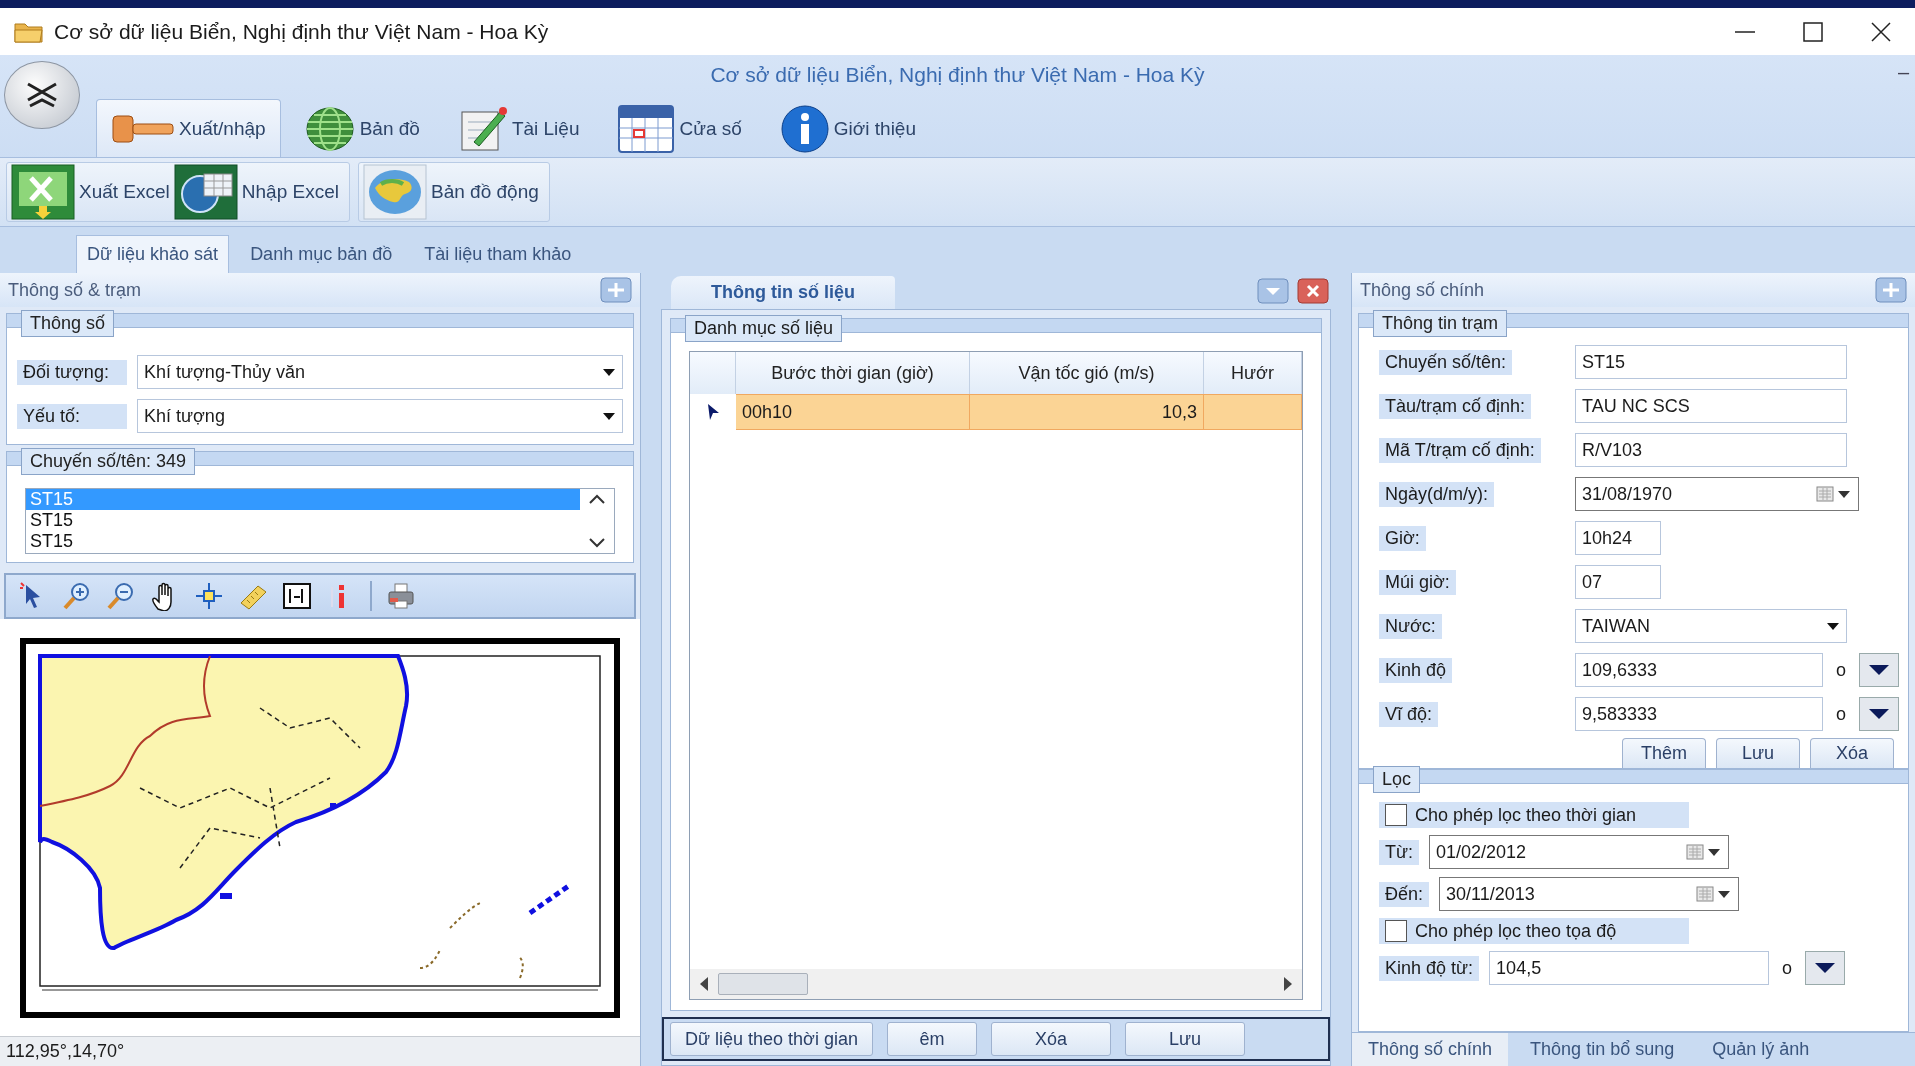  I want to click on panel-tab: Thông tin bổ sung, so click(1602, 1049).